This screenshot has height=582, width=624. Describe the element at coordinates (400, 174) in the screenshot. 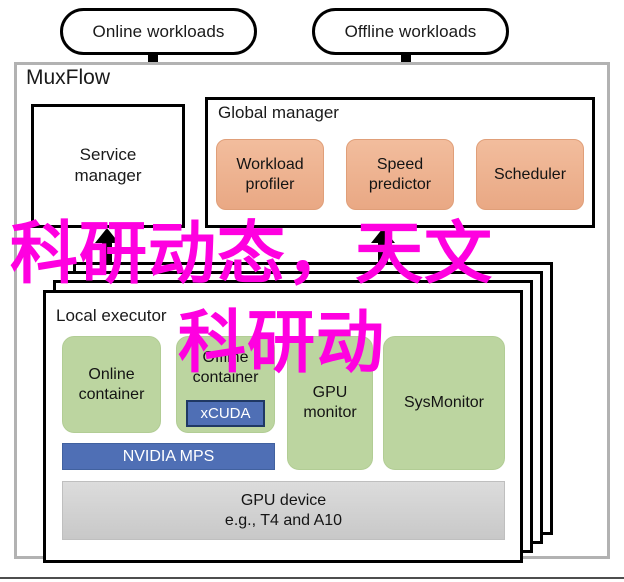

I see `module-speed-predictor: Speed predictor` at that location.